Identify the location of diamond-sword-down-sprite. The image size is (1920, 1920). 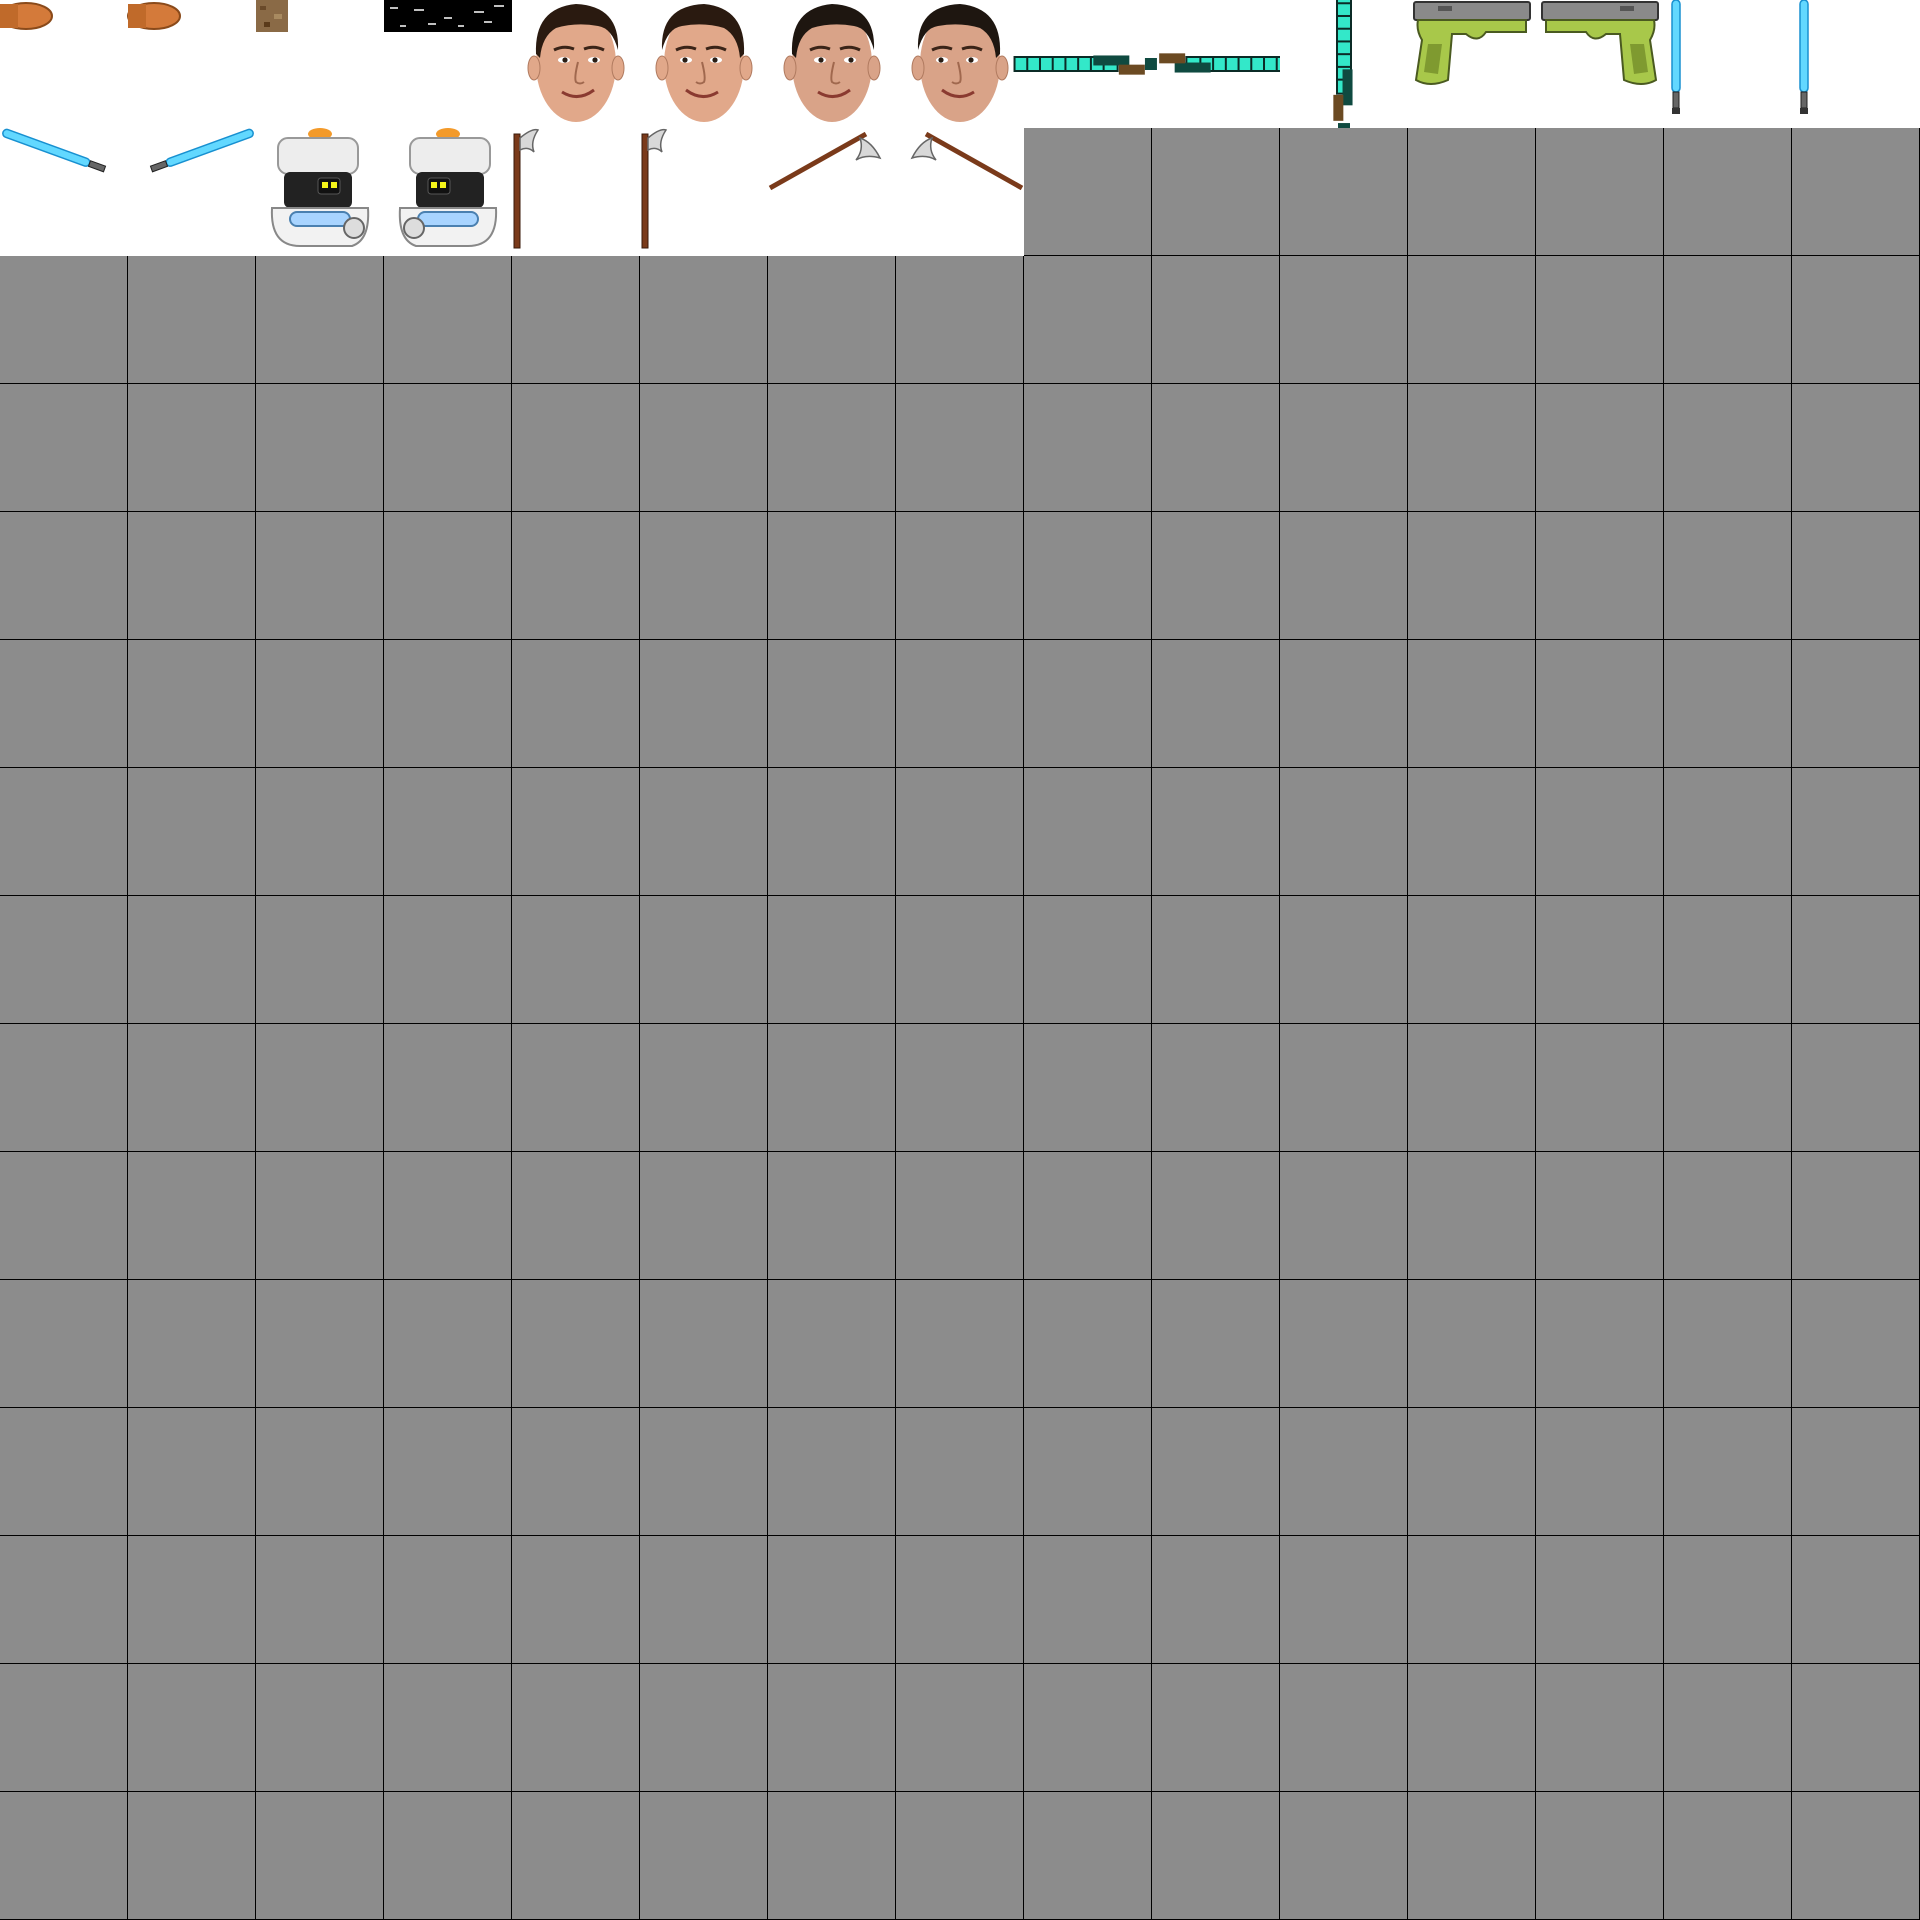
(1343, 68).